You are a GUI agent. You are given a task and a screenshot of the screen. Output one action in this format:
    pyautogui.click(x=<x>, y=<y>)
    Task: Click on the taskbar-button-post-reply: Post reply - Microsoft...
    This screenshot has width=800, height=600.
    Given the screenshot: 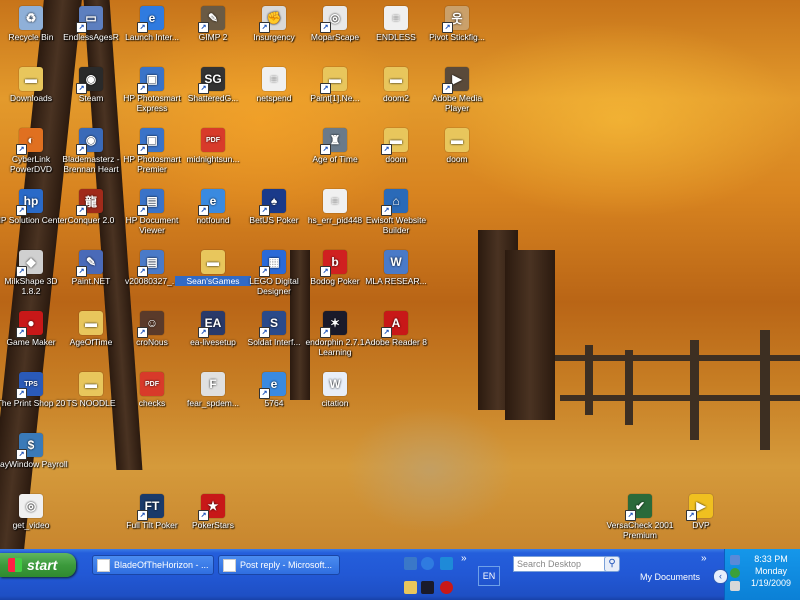 What is the action you would take?
    pyautogui.click(x=279, y=565)
    